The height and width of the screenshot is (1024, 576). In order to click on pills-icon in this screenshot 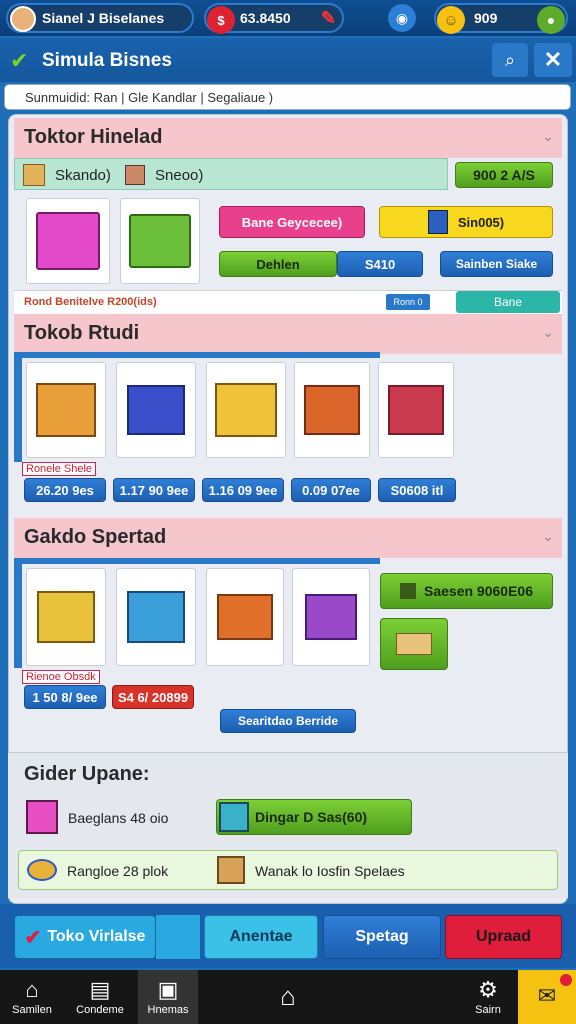, I will do `click(42, 870)`.